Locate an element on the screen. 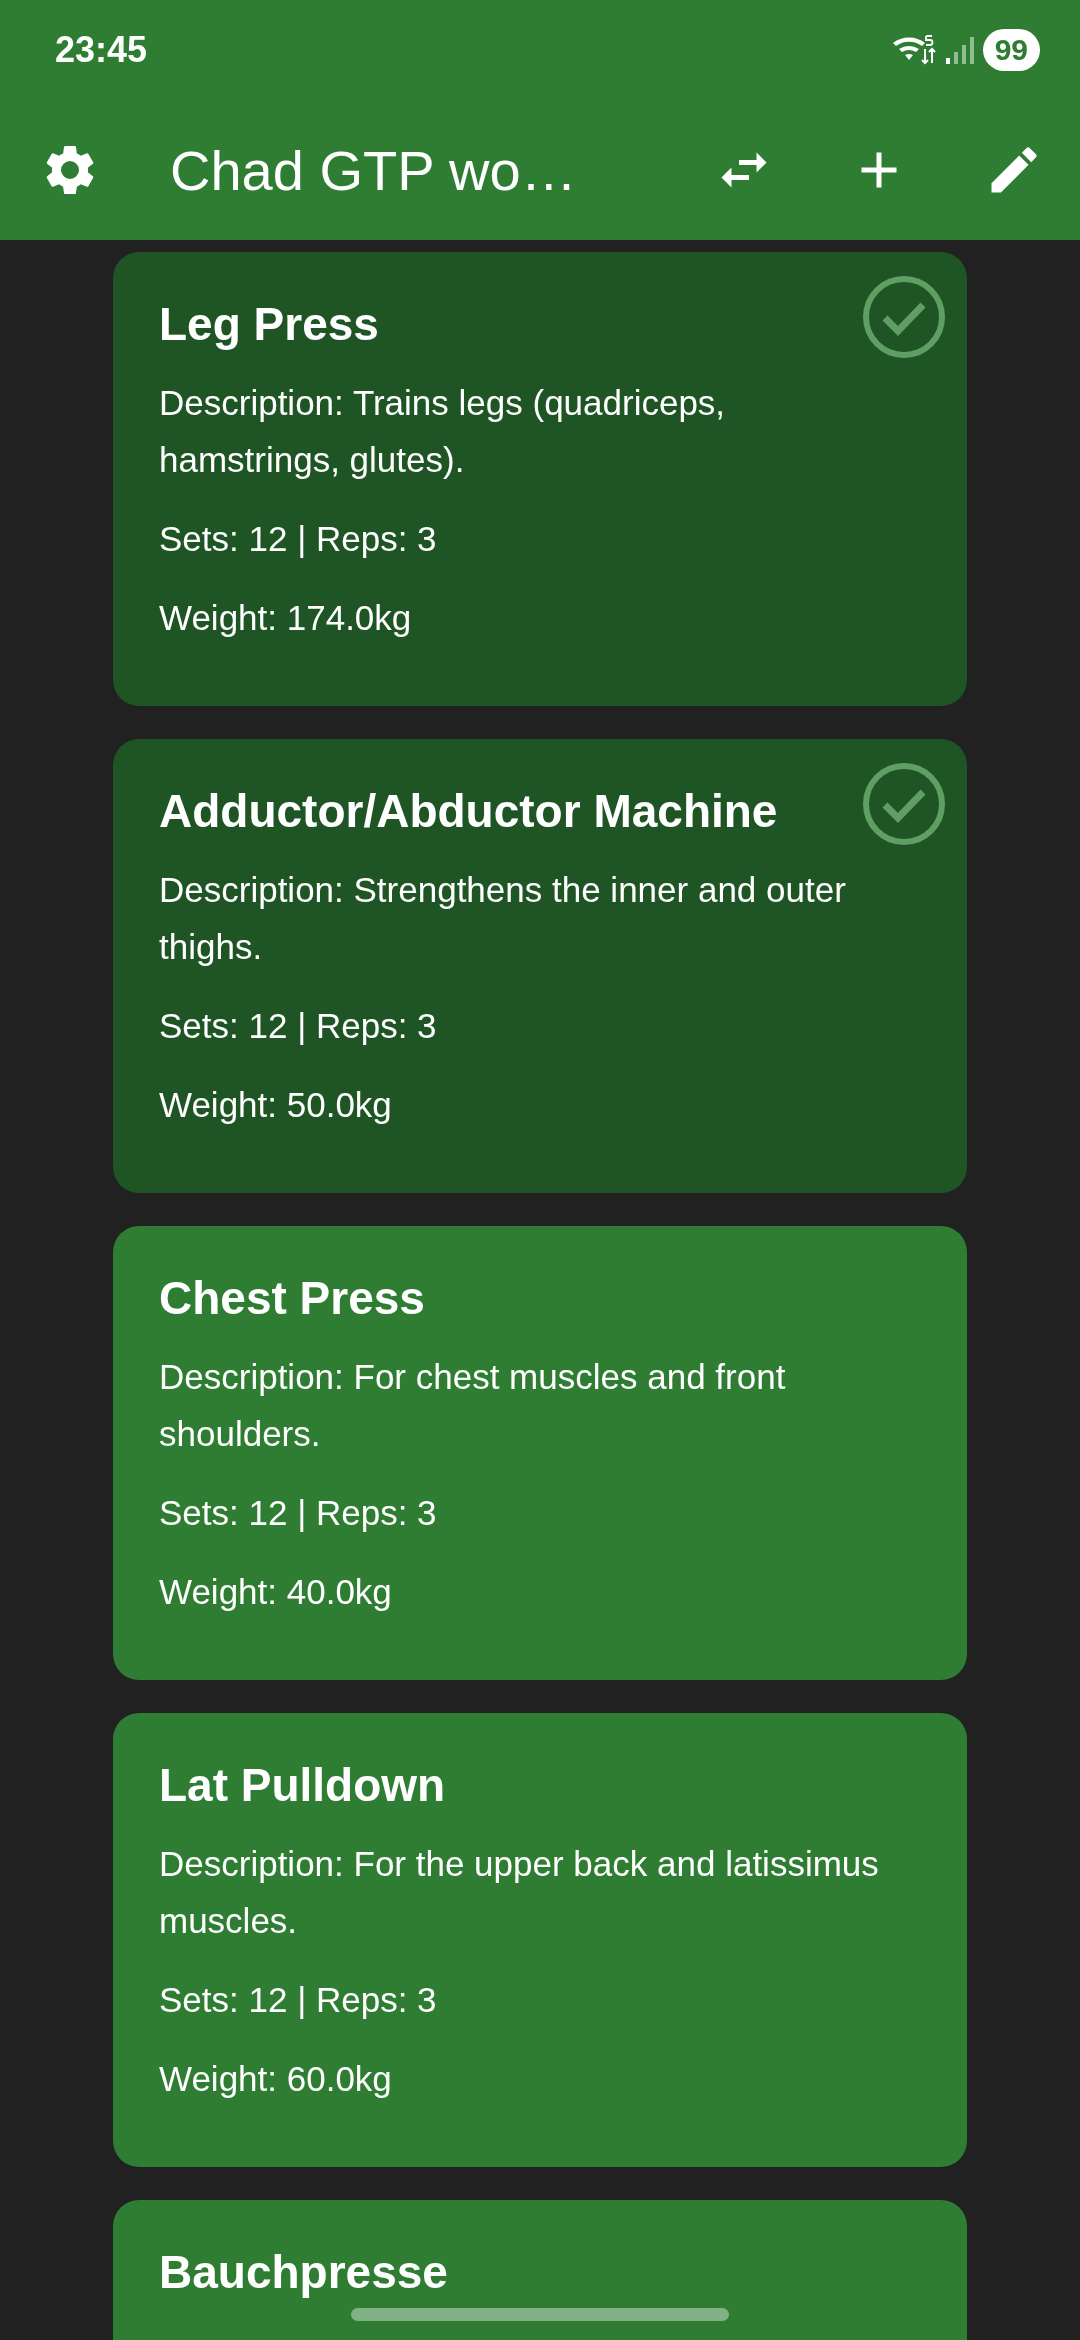 Image resolution: width=1080 pixels, height=2340 pixels. exercise-description: Description: For the upper back and latissimus muscles. is located at coordinates (519, 1892).